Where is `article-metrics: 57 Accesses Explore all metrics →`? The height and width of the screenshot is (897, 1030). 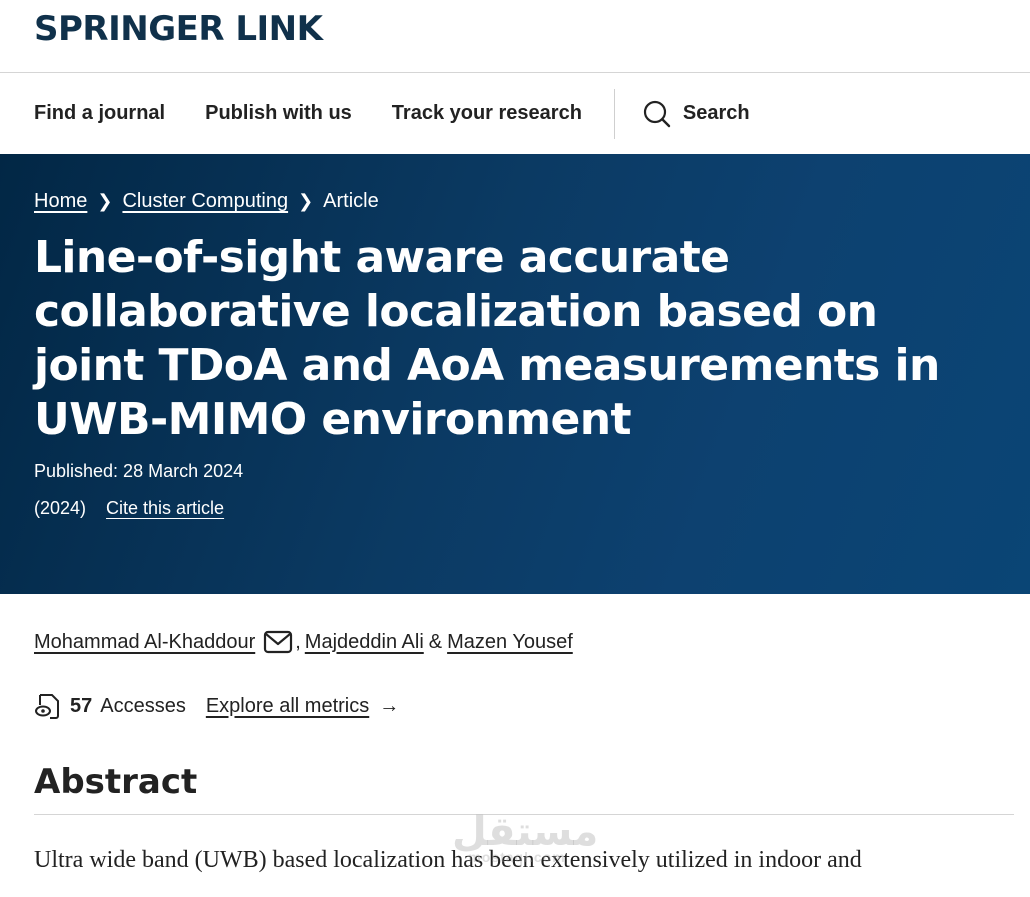 article-metrics: 57 Accesses Explore all metrics → is located at coordinates (515, 706).